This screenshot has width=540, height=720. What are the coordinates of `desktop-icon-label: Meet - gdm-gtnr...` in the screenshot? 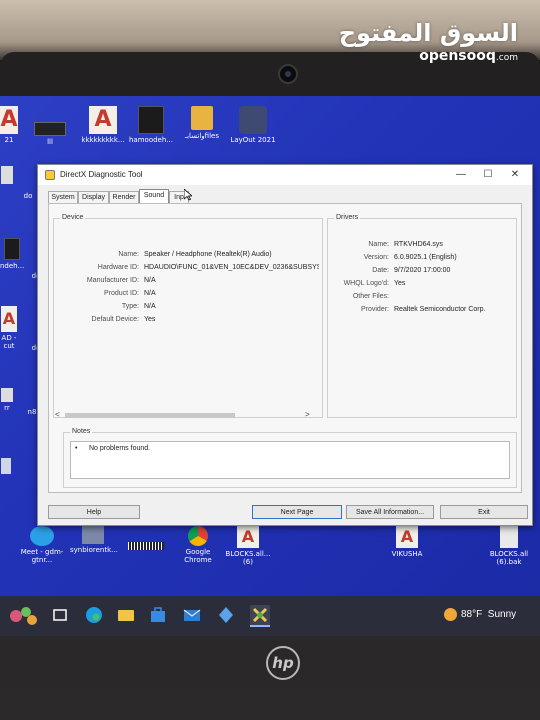 It's located at (42, 556).